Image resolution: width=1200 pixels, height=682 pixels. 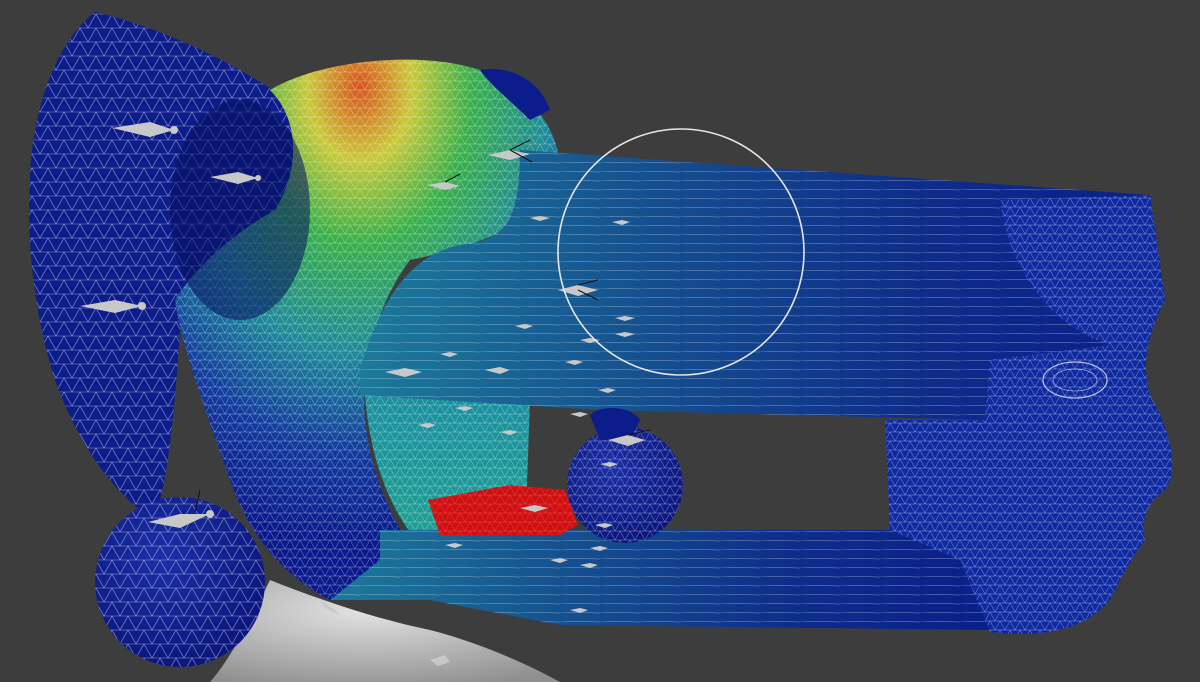 I want to click on hat-bell-middle-mesh, so click(x=625, y=475).